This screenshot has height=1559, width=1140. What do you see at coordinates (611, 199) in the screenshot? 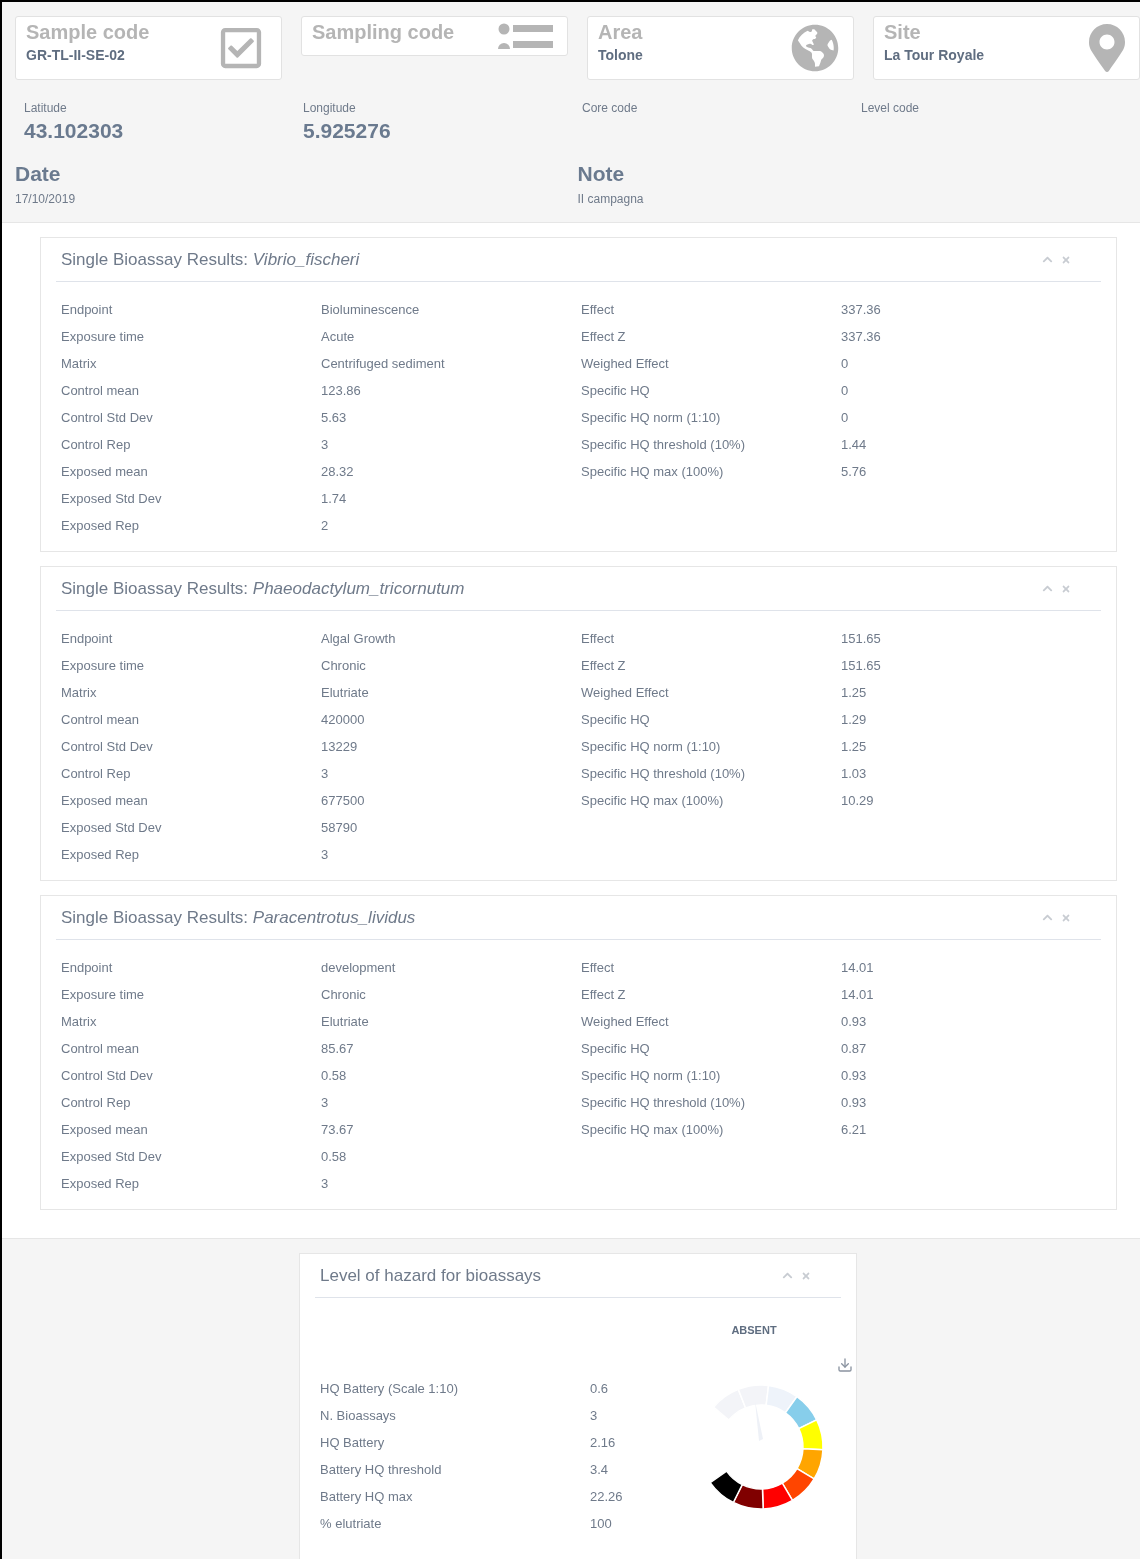
I see `detail-value: II campagna` at bounding box center [611, 199].